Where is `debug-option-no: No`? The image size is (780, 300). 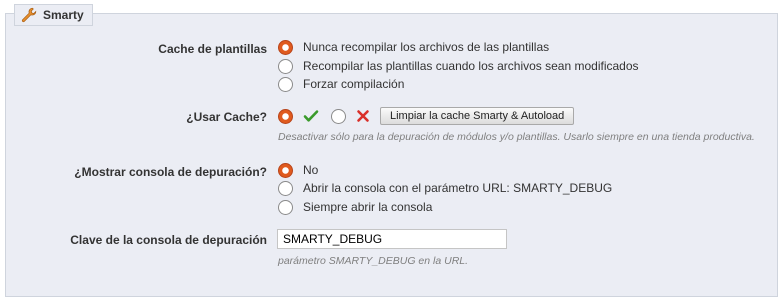
debug-option-no: No is located at coordinates (298, 170).